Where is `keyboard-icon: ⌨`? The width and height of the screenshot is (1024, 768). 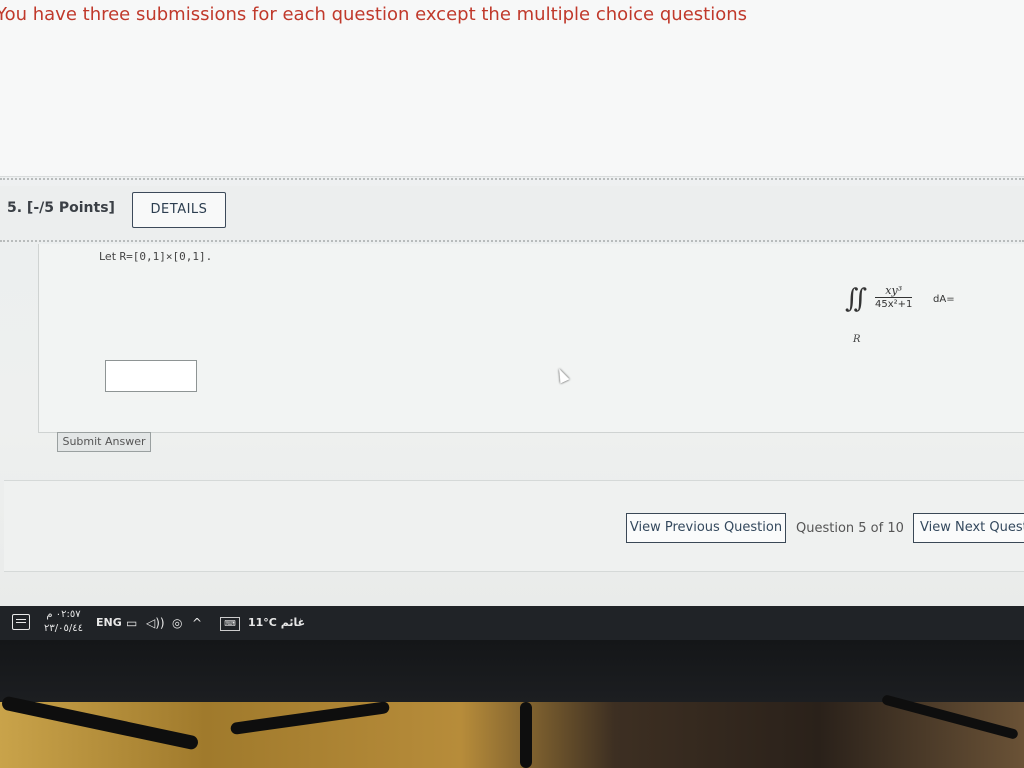
keyboard-icon: ⌨ is located at coordinates (230, 624).